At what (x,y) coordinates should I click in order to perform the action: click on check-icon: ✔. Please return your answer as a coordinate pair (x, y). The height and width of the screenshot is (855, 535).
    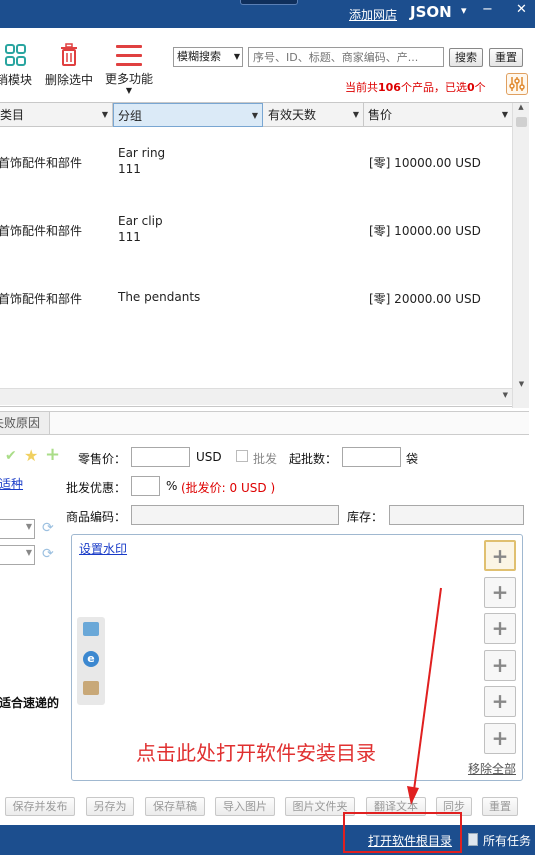
    Looking at the image, I should click on (11, 456).